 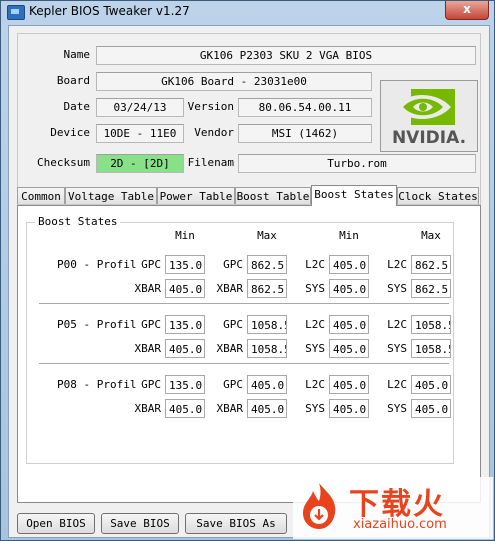 What do you see at coordinates (354, 195) in the screenshot?
I see `tab-boost-states: Boost States` at bounding box center [354, 195].